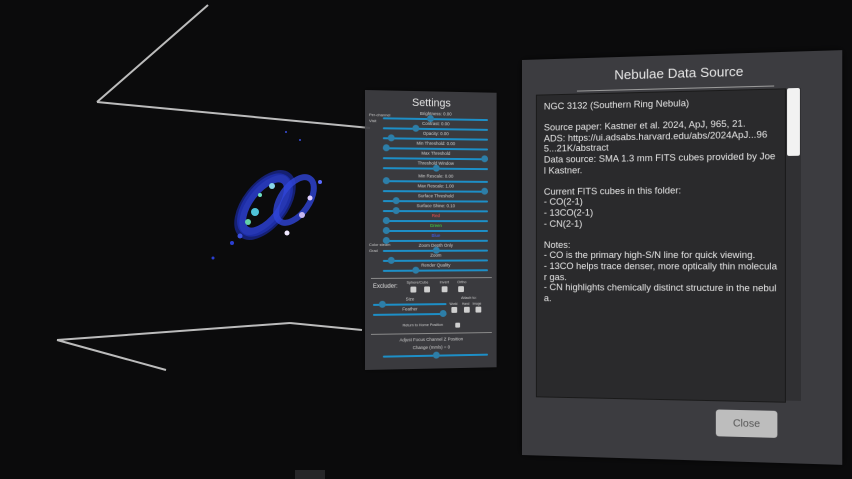 This screenshot has width=852, height=479. I want to click on focus-z-knob, so click(435, 355).